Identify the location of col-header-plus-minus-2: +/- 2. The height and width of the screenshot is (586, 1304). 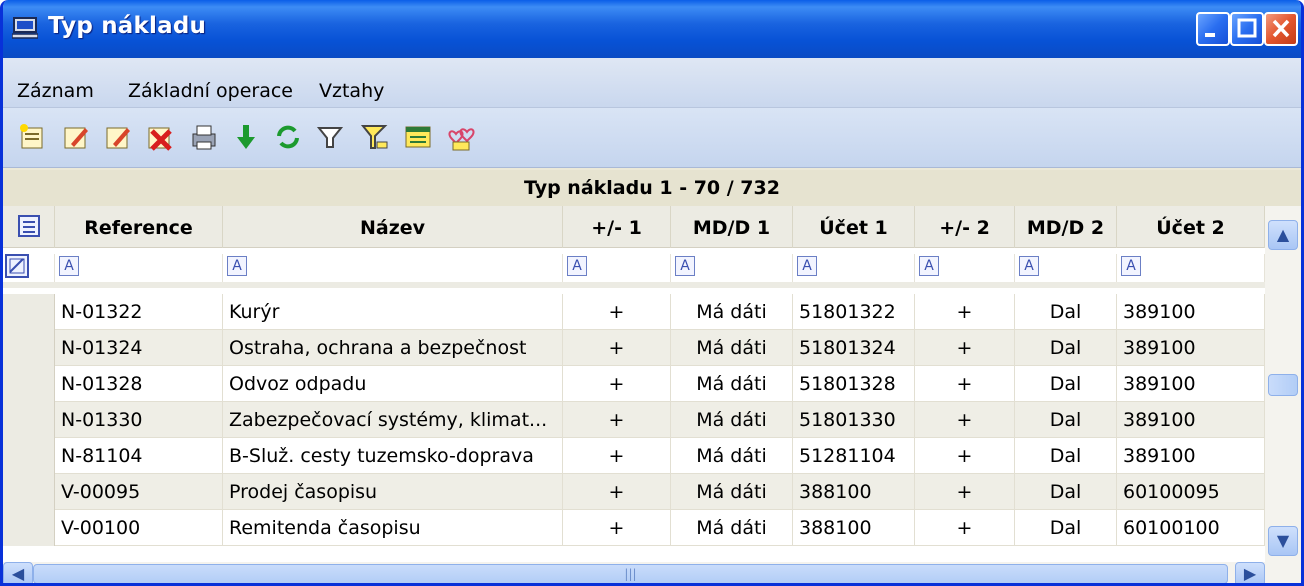
(965, 227).